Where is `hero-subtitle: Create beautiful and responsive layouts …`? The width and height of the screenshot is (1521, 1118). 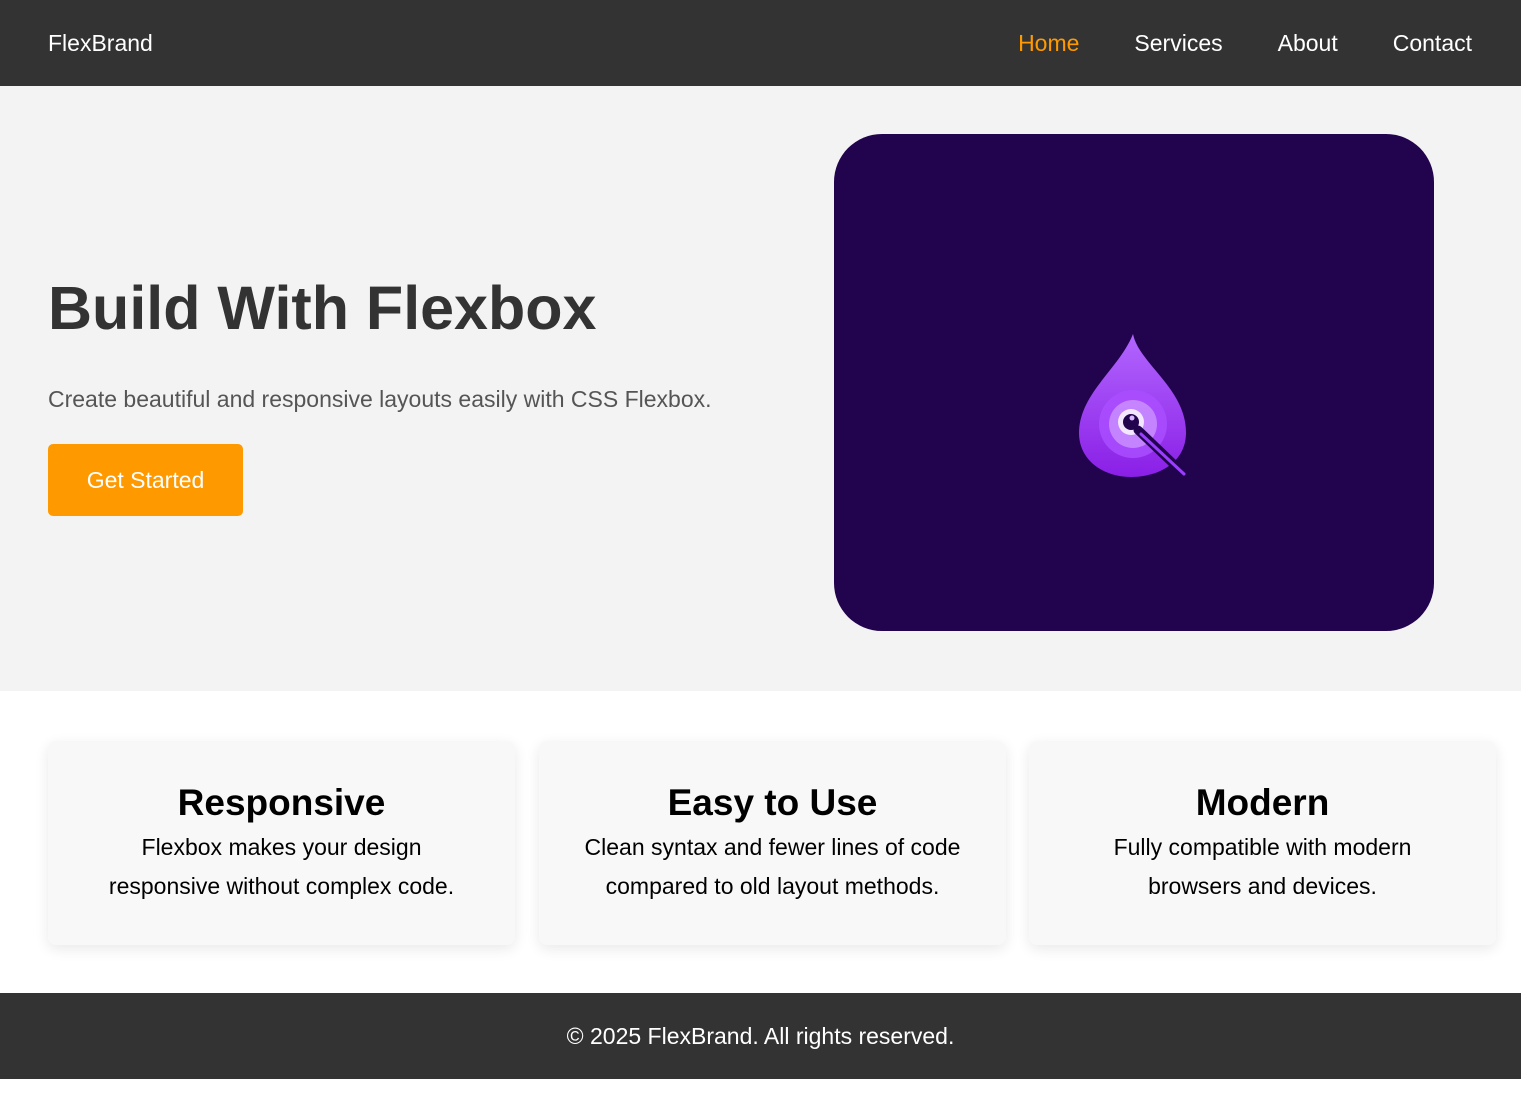 hero-subtitle: Create beautiful and responsive layouts … is located at coordinates (380, 399).